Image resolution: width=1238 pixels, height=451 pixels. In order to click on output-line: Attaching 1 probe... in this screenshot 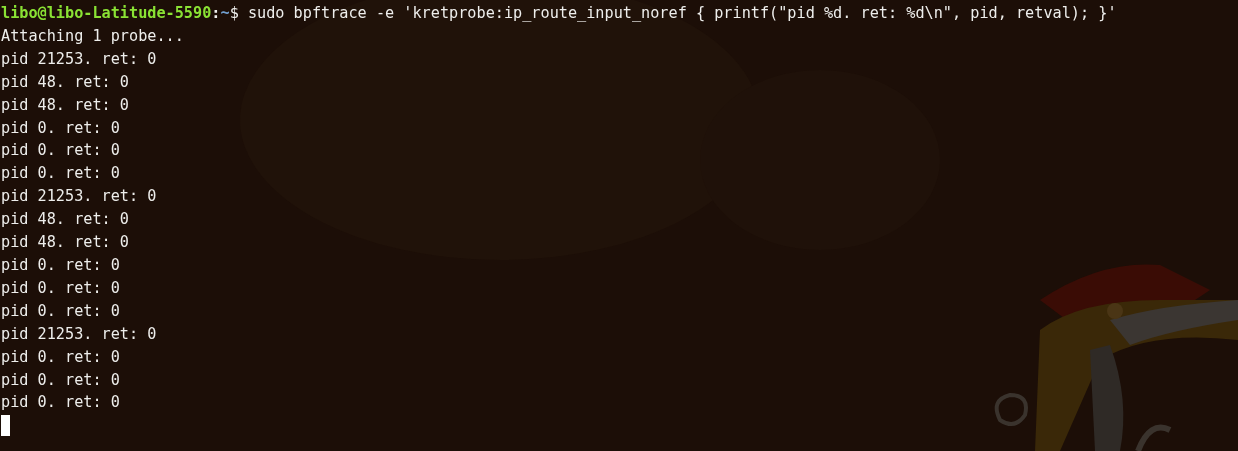, I will do `click(92, 35)`.